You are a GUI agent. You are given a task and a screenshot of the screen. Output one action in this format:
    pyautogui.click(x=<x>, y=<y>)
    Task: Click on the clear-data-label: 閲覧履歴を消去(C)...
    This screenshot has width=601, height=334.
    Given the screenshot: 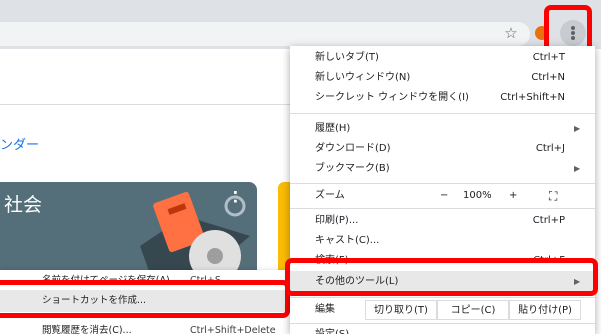 What is the action you would take?
    pyautogui.click(x=87, y=329)
    